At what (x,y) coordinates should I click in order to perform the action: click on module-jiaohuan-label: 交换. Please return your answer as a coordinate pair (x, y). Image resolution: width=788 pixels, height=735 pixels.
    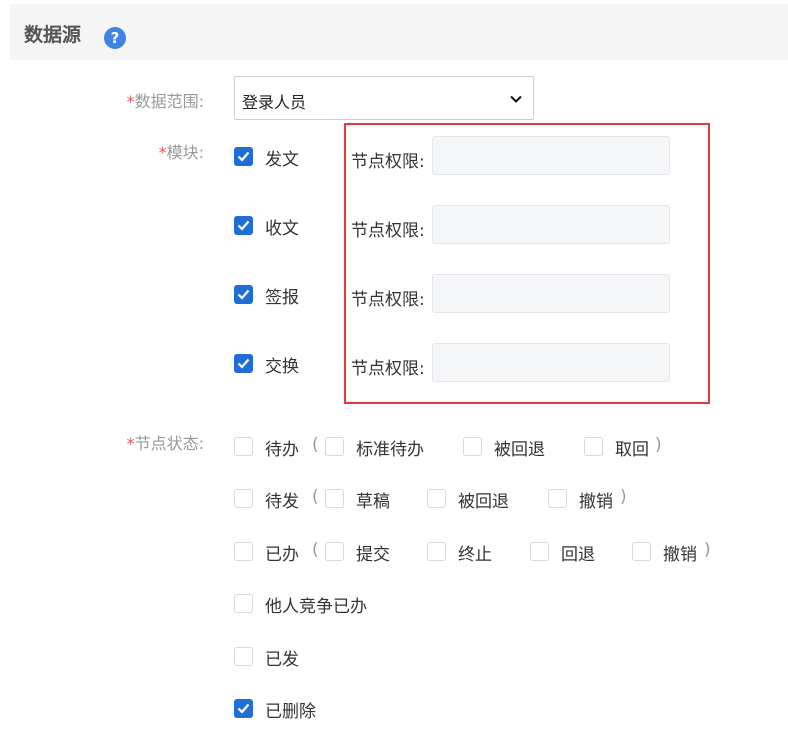
    Looking at the image, I should click on (282, 367).